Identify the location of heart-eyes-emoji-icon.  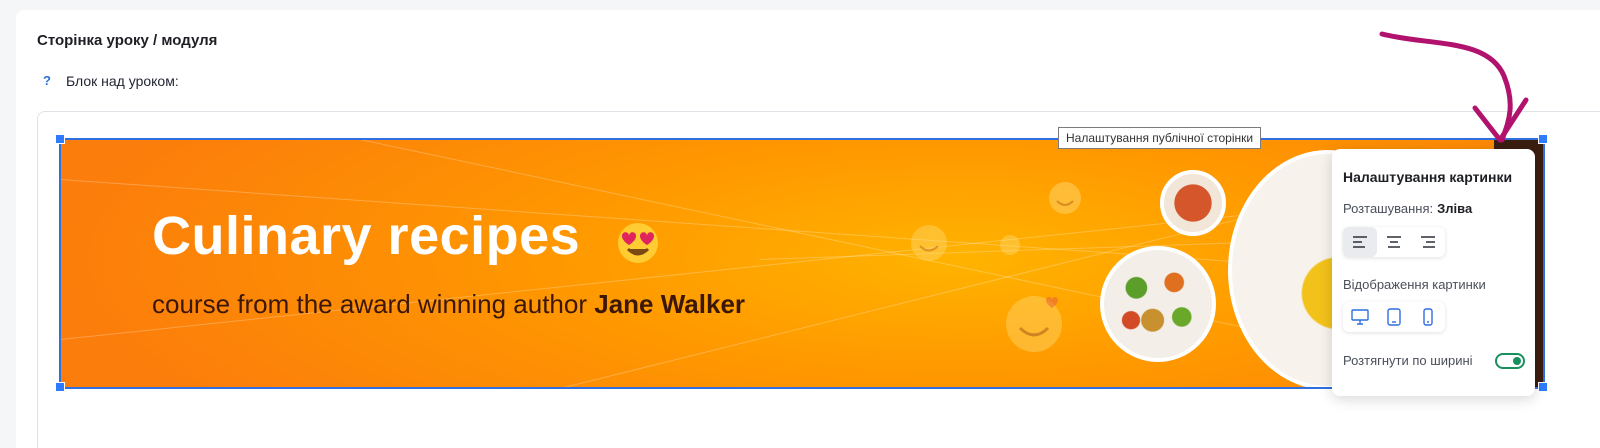
(638, 243).